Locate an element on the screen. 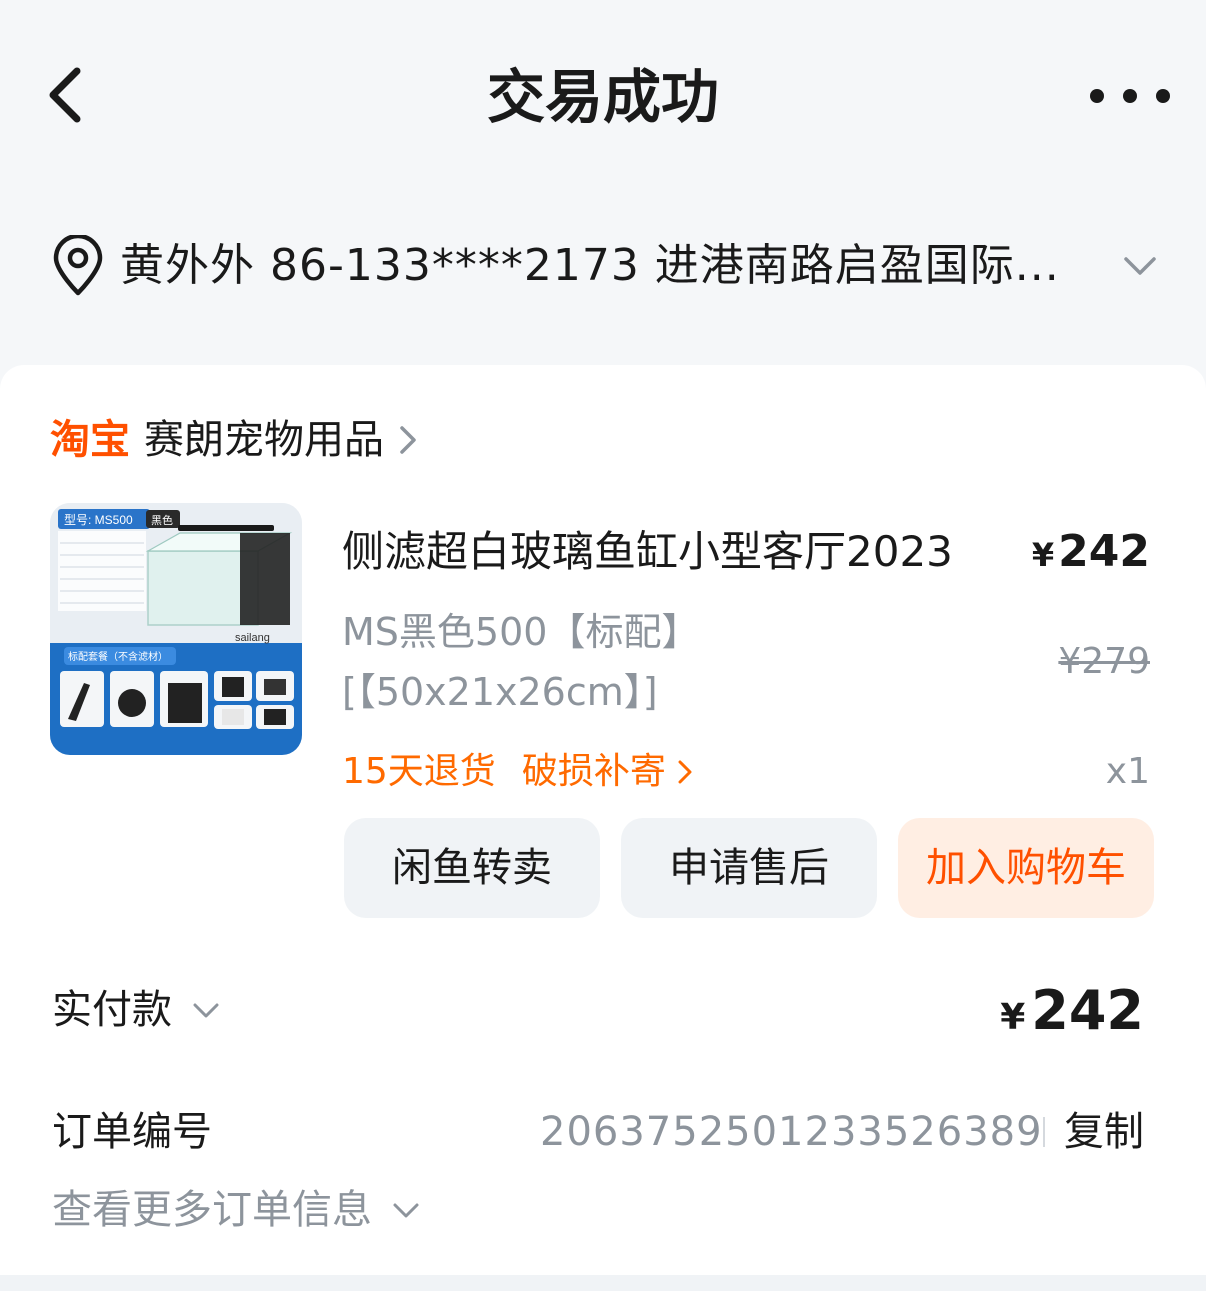 The width and height of the screenshot is (1206, 1291). more-menu-button is located at coordinates (1130, 96).